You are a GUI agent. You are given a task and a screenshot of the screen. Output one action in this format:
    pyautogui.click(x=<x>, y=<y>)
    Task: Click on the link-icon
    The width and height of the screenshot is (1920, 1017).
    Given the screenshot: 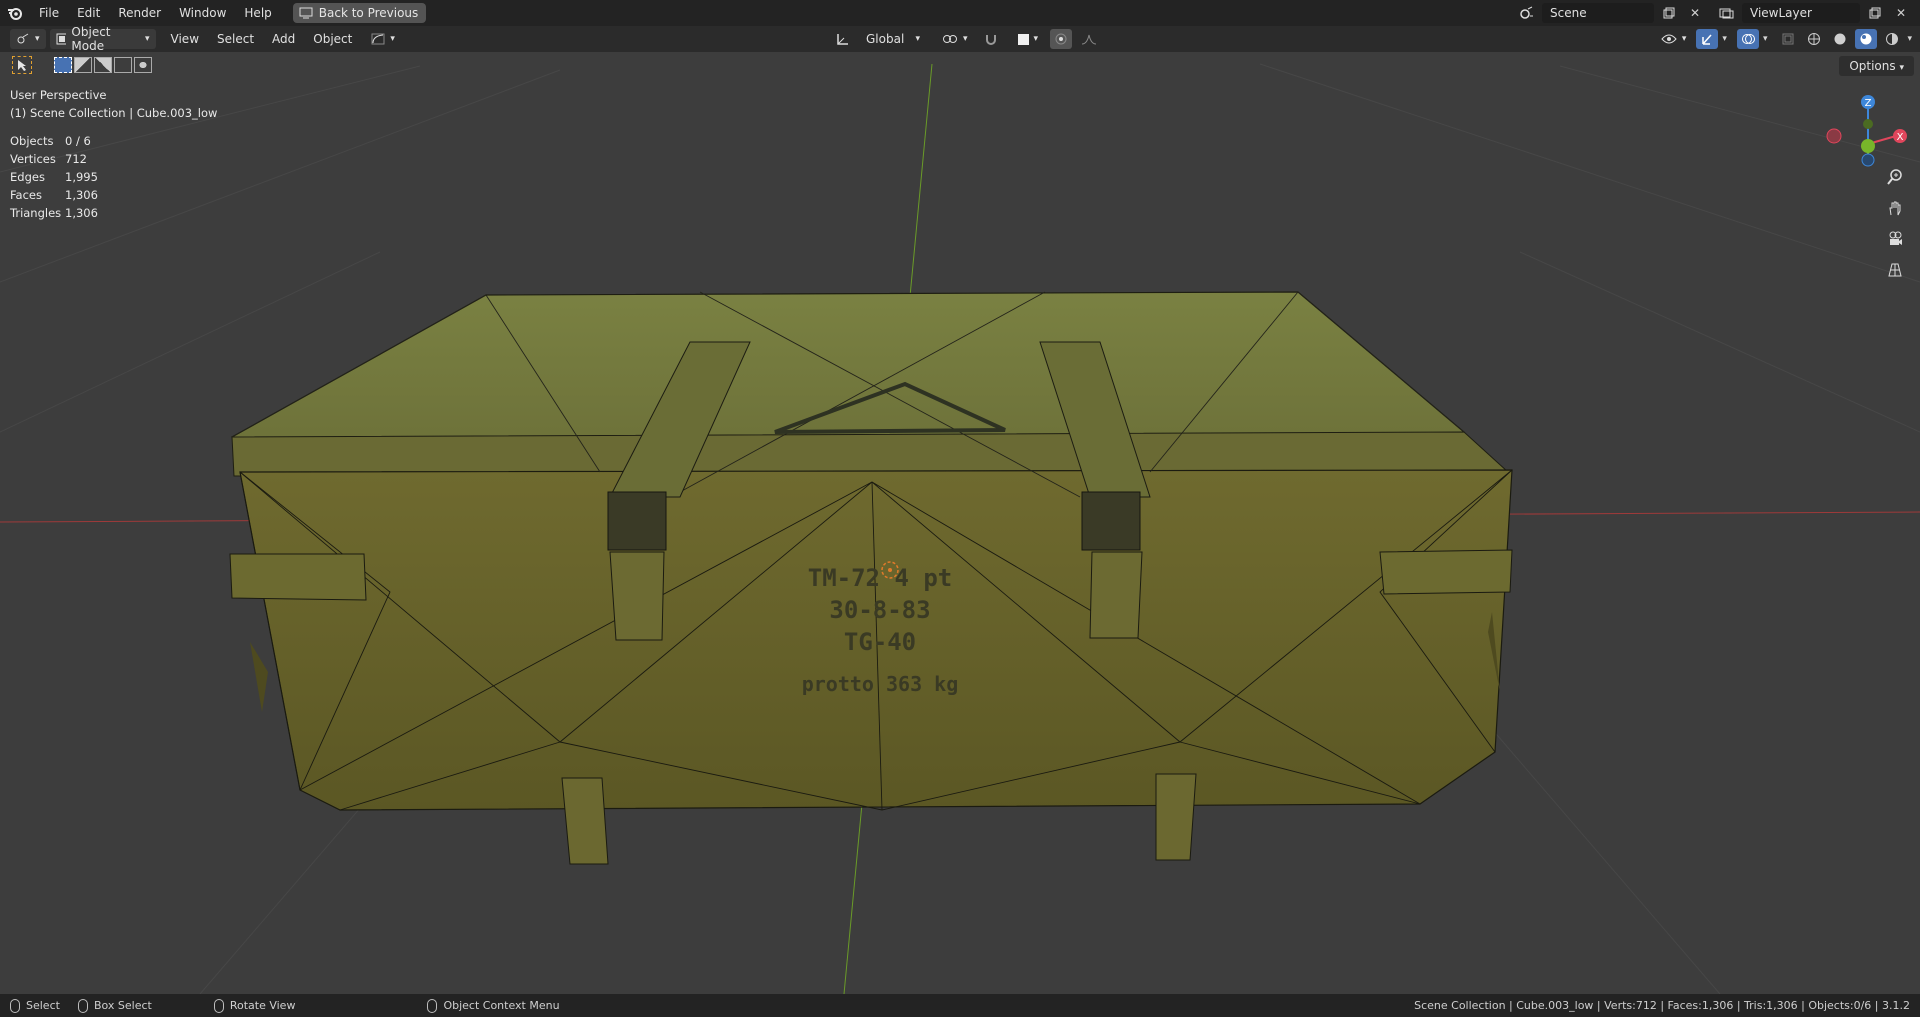 What is the action you would take?
    pyautogui.click(x=950, y=39)
    